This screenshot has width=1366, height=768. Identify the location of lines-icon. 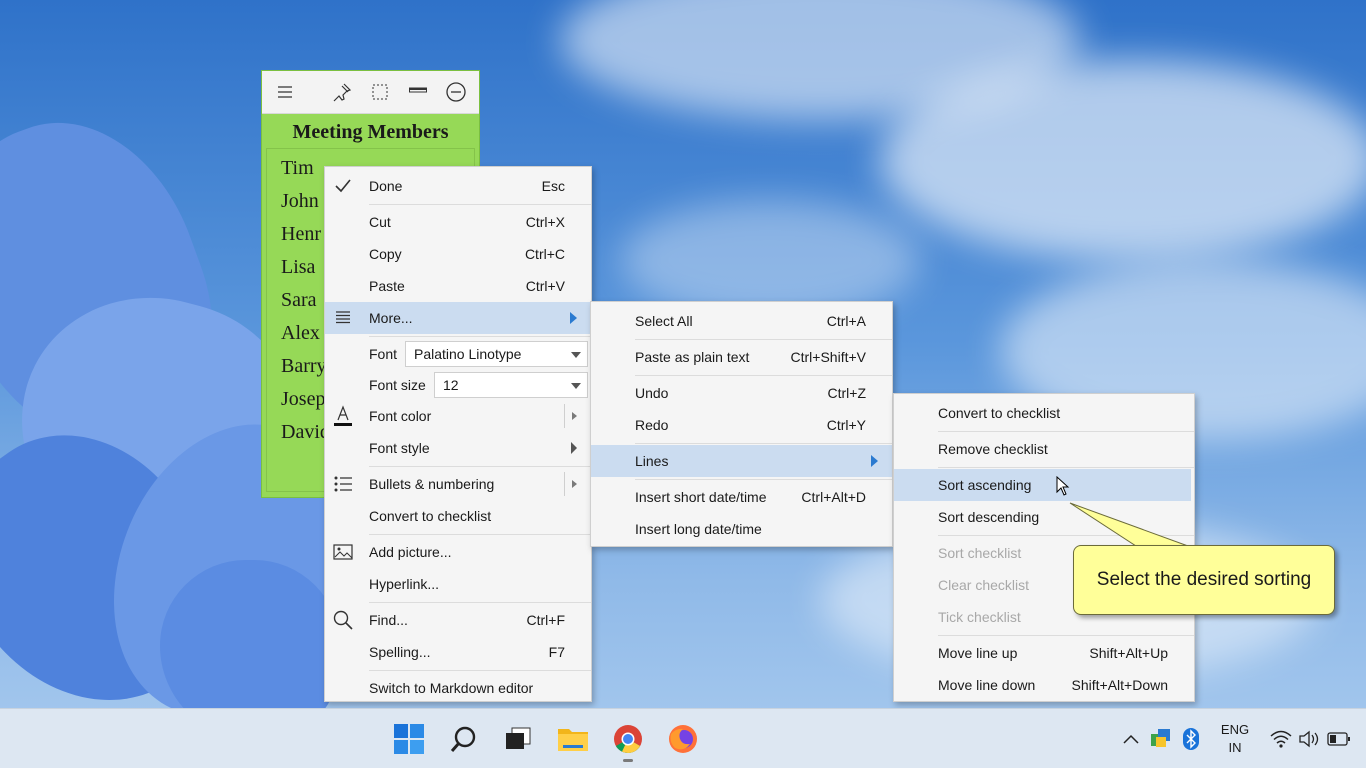
(343, 318).